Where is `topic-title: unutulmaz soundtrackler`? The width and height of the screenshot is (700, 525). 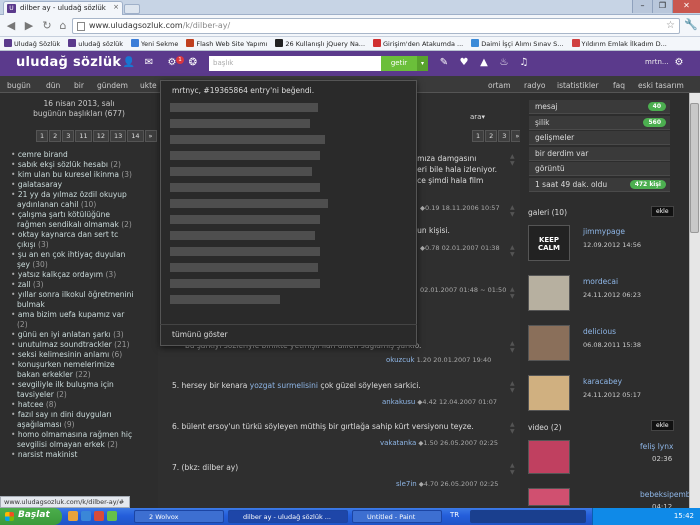
topic-title: unutulmaz soundtrackler is located at coordinates (65, 344).